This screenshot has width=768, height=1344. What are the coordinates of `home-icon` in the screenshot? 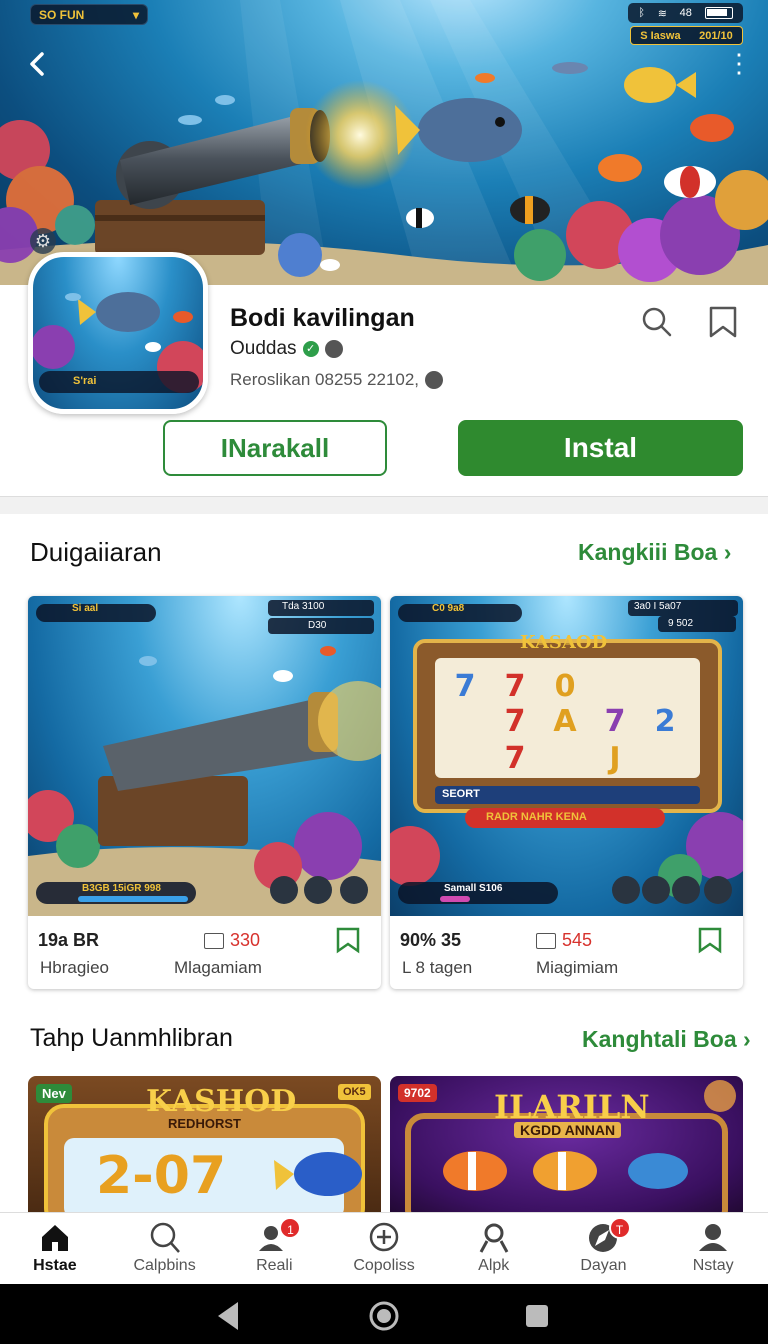 It's located at (54, 1238).